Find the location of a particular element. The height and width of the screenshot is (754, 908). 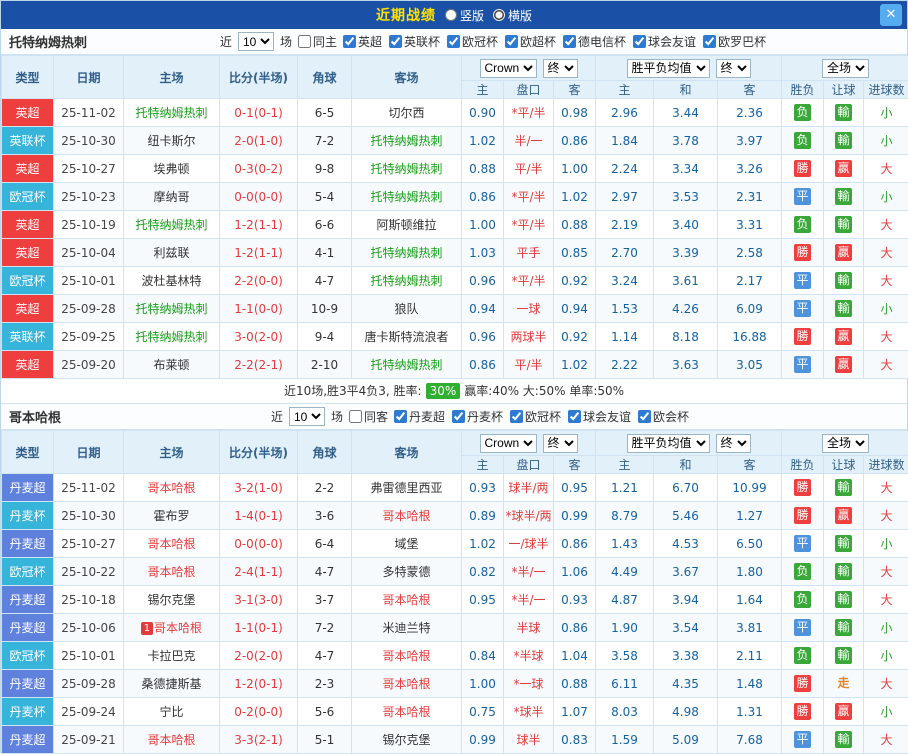

away-team: 弗雷德里西亚 is located at coordinates (407, 488).